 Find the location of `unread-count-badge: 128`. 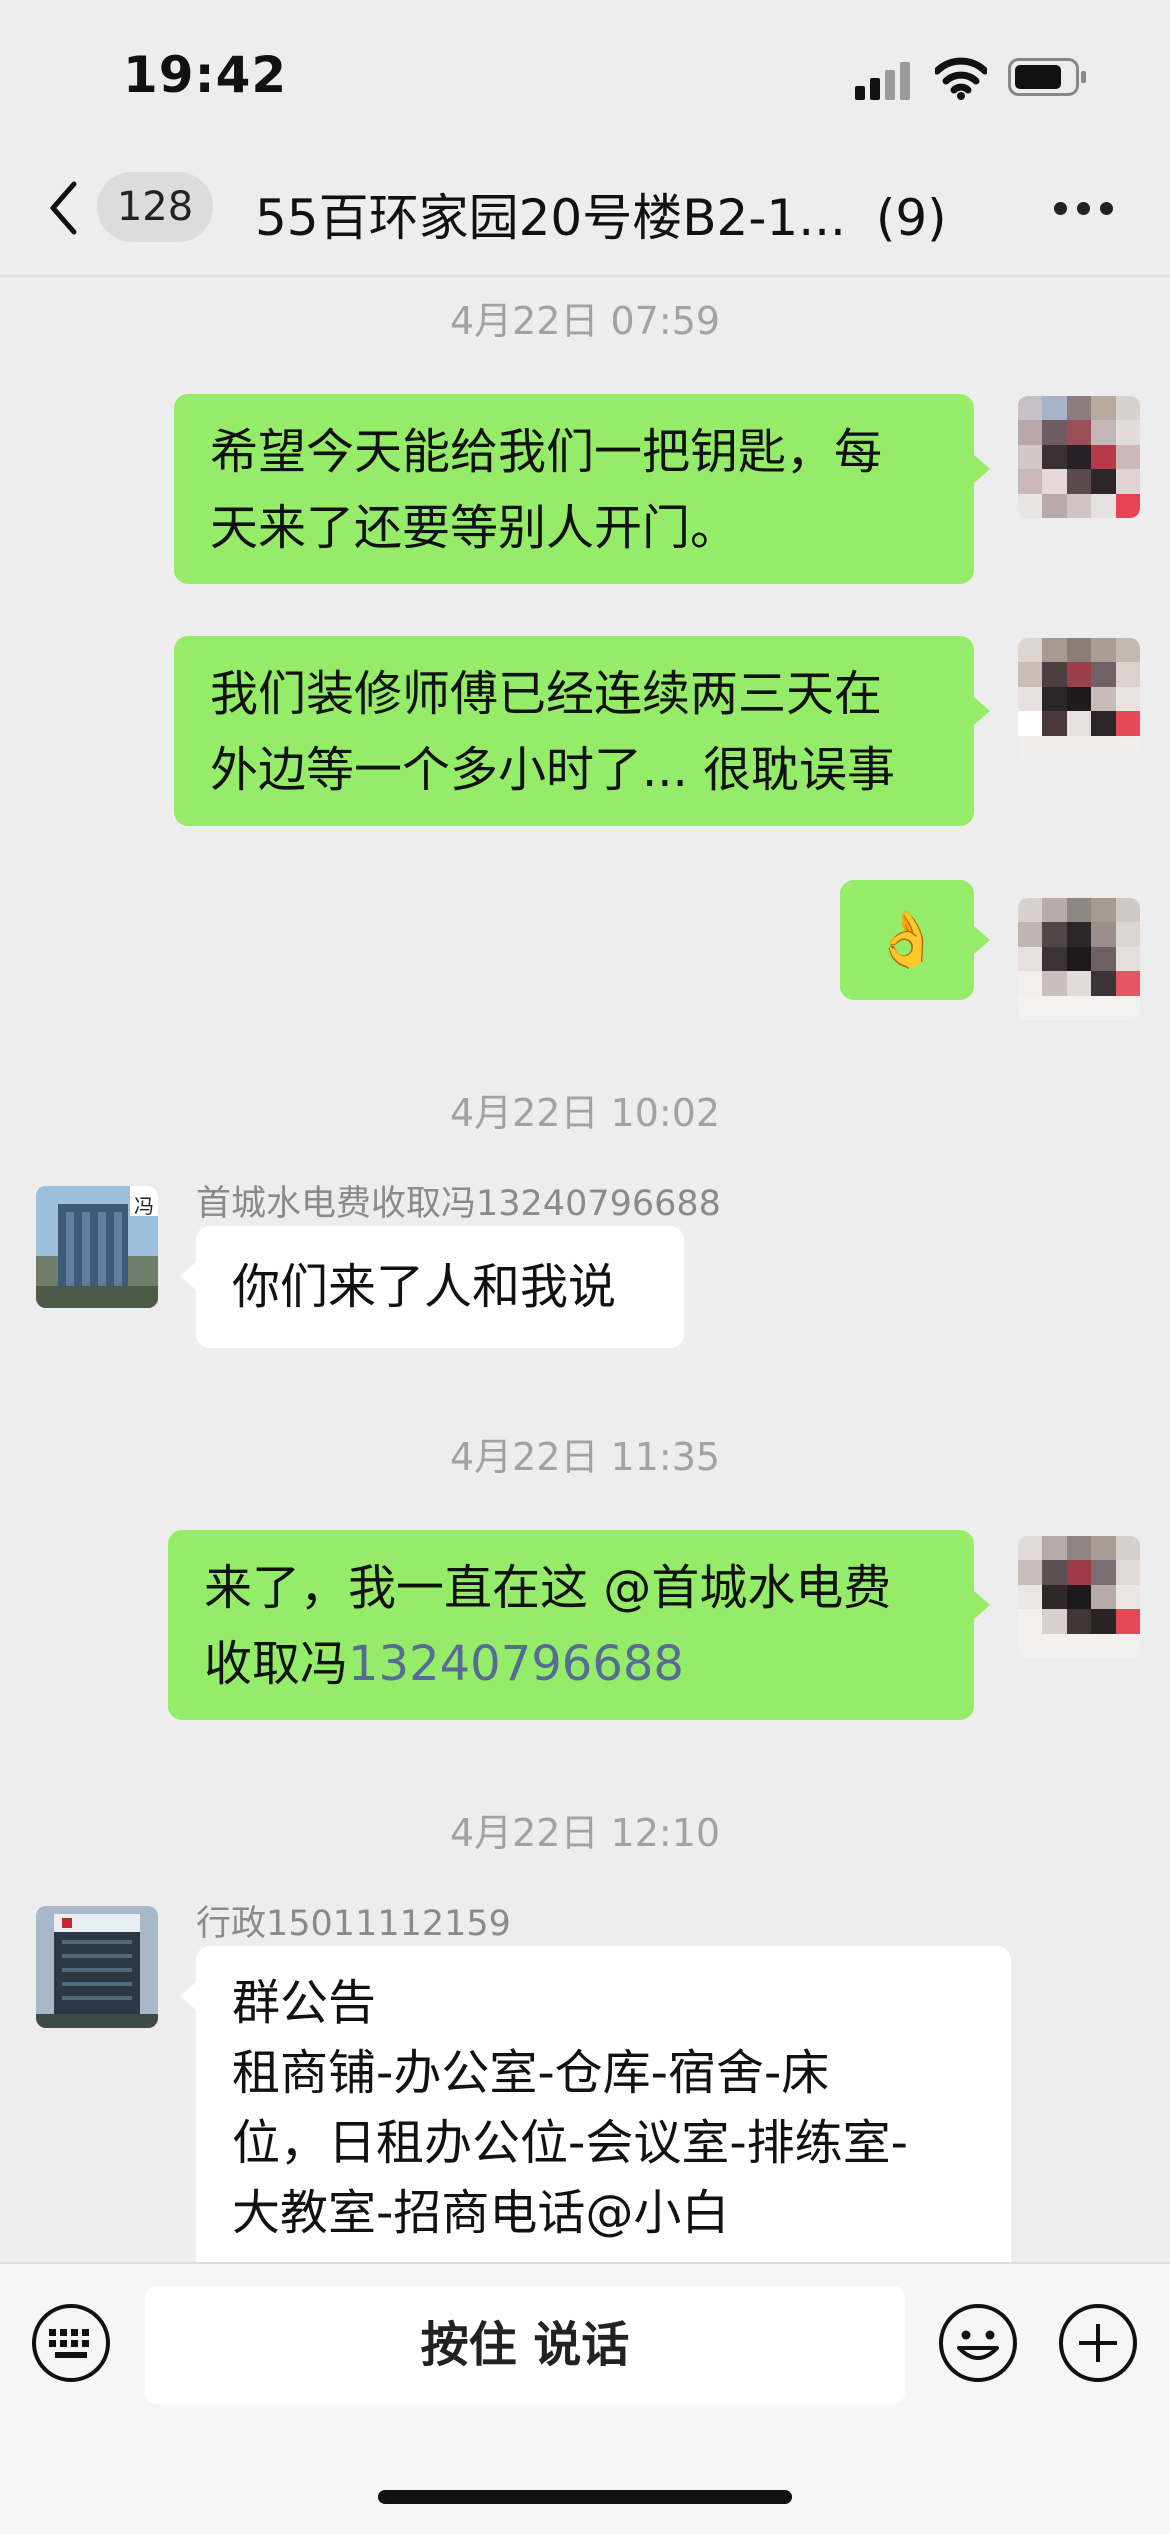

unread-count-badge: 128 is located at coordinates (155, 207).